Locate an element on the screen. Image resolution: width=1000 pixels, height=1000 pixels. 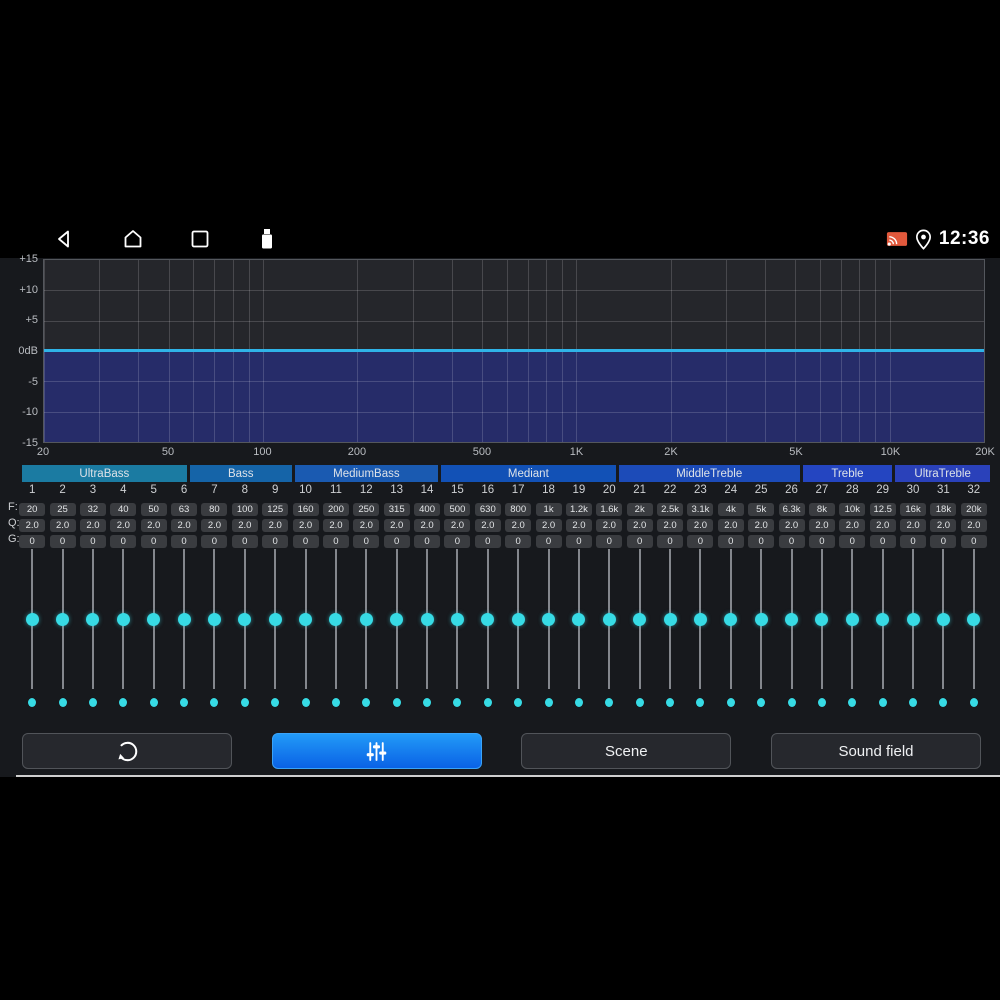
freq-value-chip: 400 is located at coordinates (427, 509).